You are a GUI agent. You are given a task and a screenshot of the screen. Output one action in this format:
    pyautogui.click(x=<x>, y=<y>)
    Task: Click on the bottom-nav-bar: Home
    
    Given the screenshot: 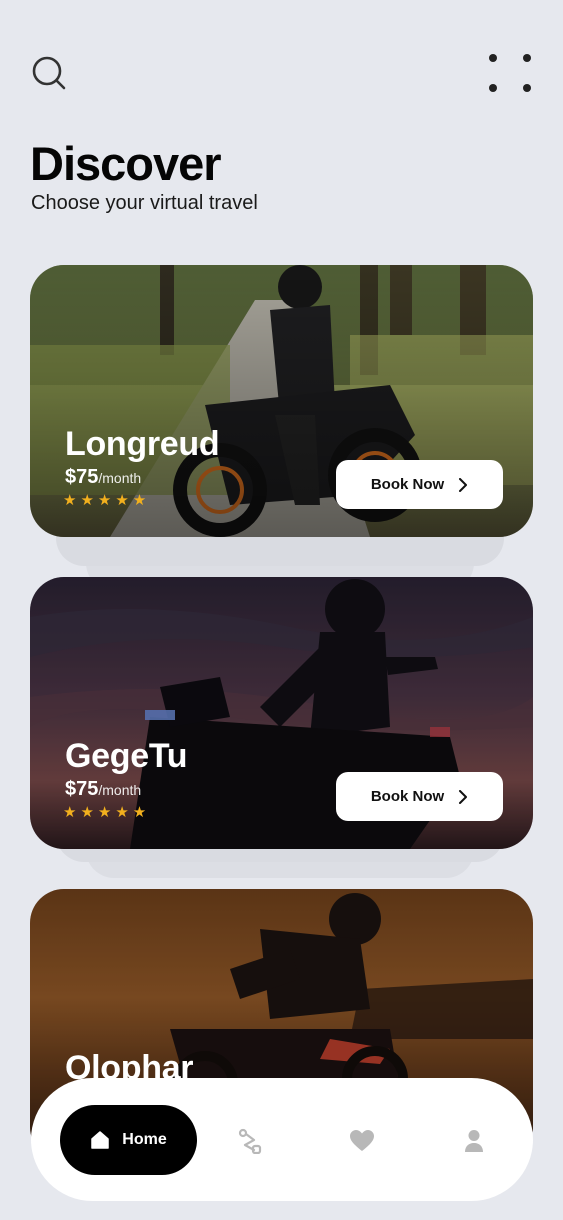 What is the action you would take?
    pyautogui.click(x=282, y=1139)
    